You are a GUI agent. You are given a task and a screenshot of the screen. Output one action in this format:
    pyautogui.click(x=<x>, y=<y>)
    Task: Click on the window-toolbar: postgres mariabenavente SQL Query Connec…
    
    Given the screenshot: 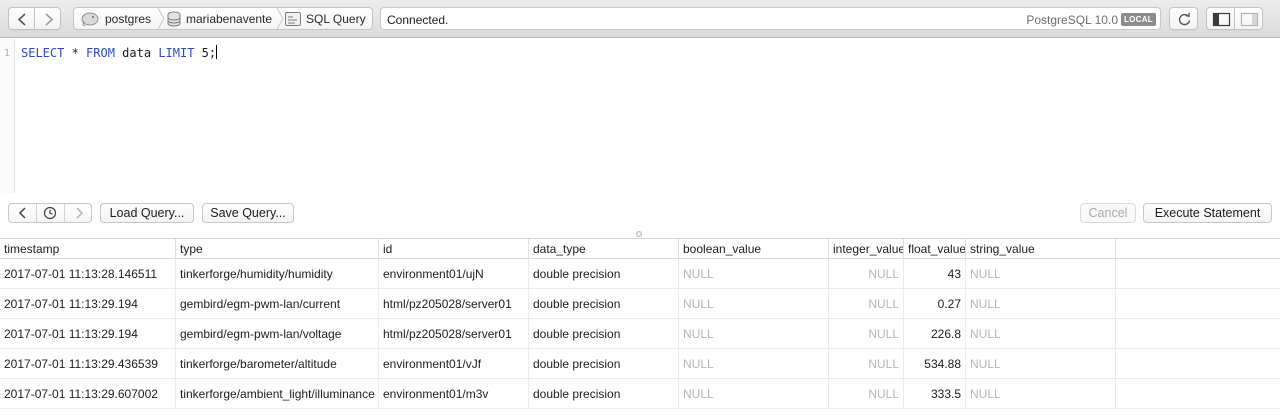 What is the action you would take?
    pyautogui.click(x=640, y=19)
    